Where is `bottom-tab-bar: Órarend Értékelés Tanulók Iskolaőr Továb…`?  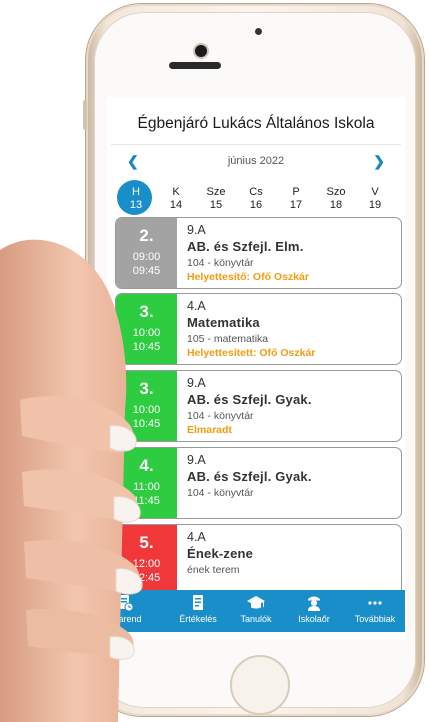 bottom-tab-bar: Órarend Értékelés Tanulók Iskolaőr Továb… is located at coordinates (256, 611).